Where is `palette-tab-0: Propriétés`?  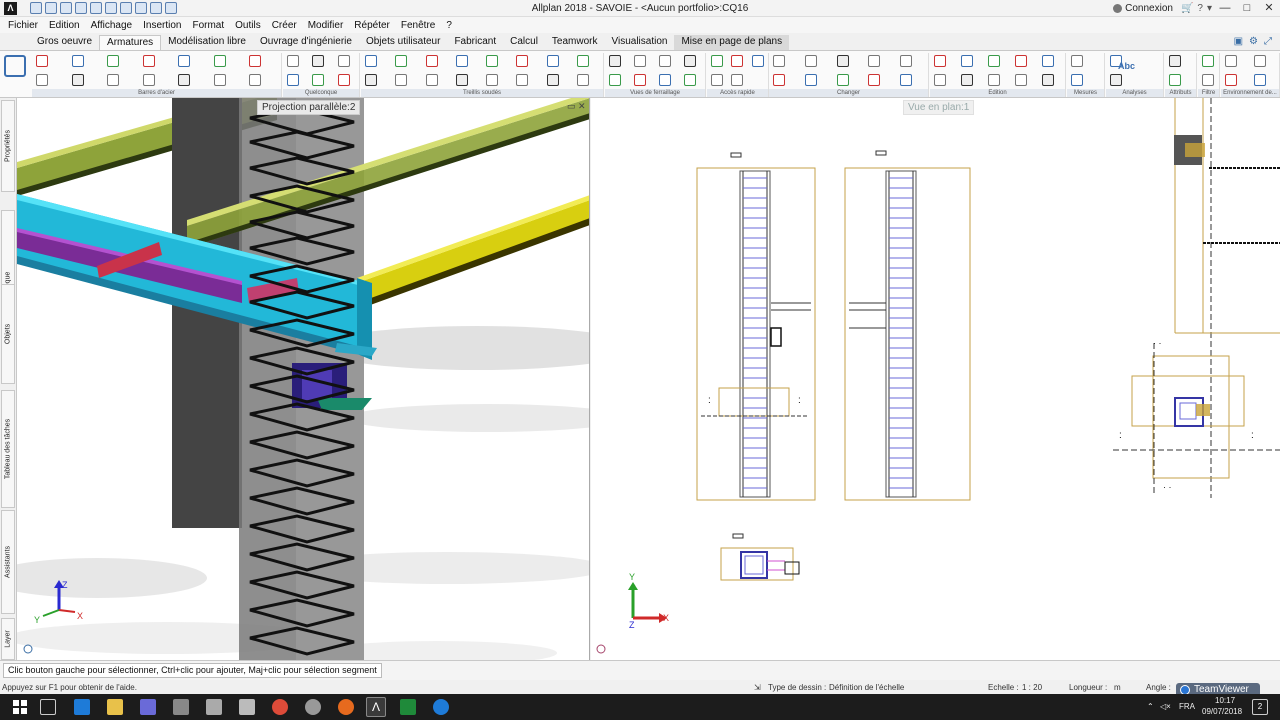
palette-tab-0: Propriétés is located at coordinates (8, 146).